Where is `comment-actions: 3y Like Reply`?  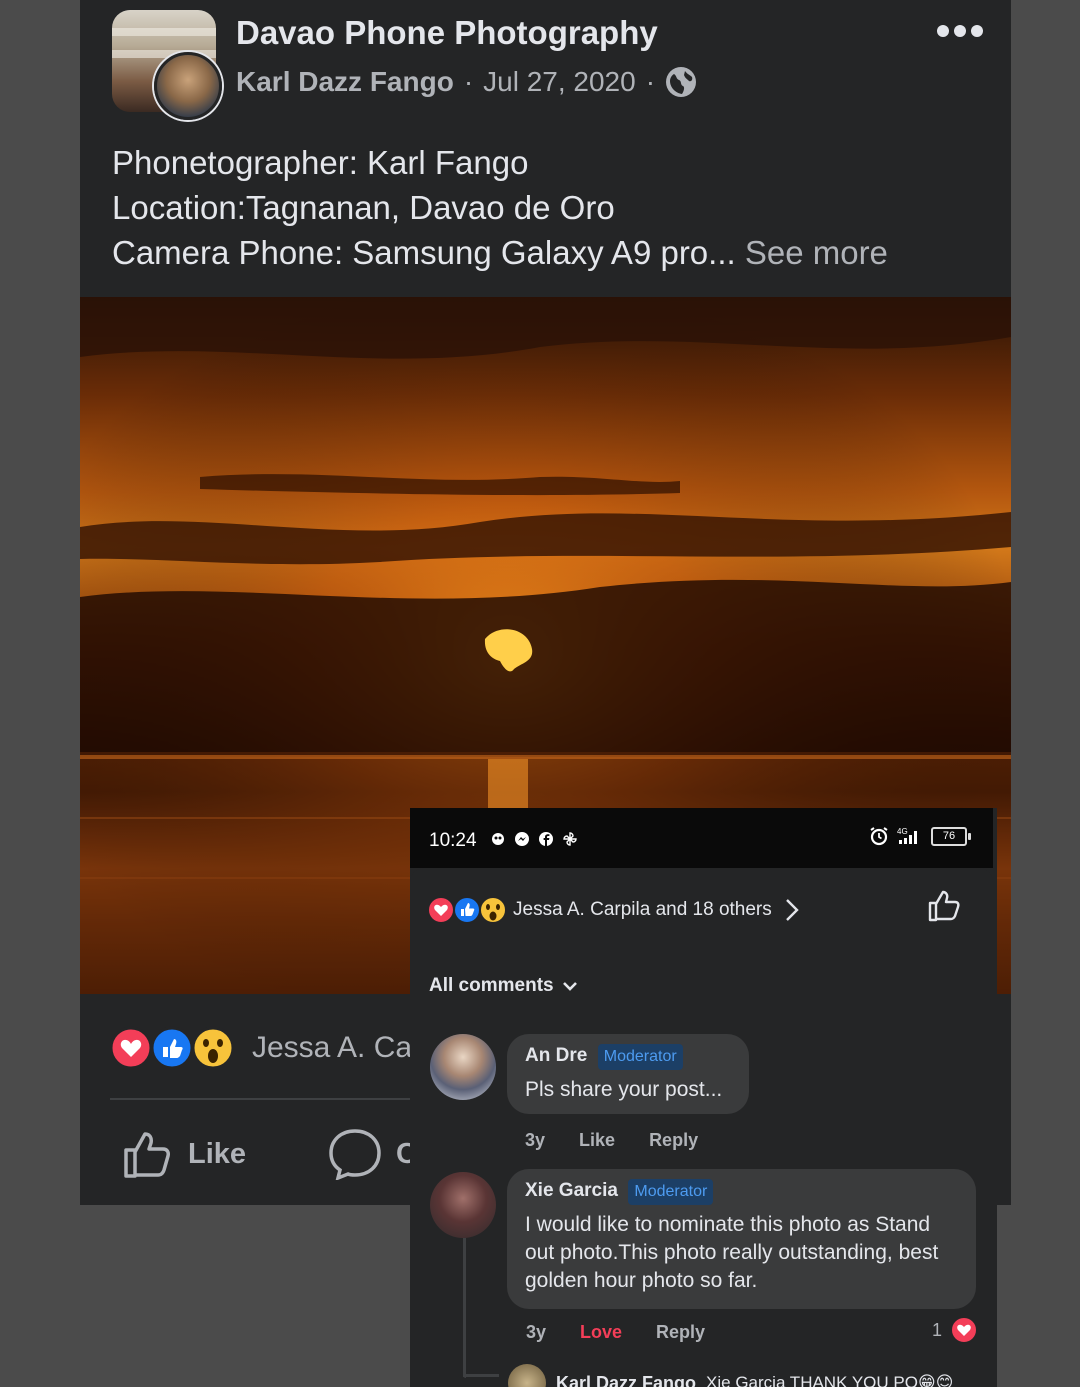 comment-actions: 3y Like Reply is located at coordinates (611, 1140).